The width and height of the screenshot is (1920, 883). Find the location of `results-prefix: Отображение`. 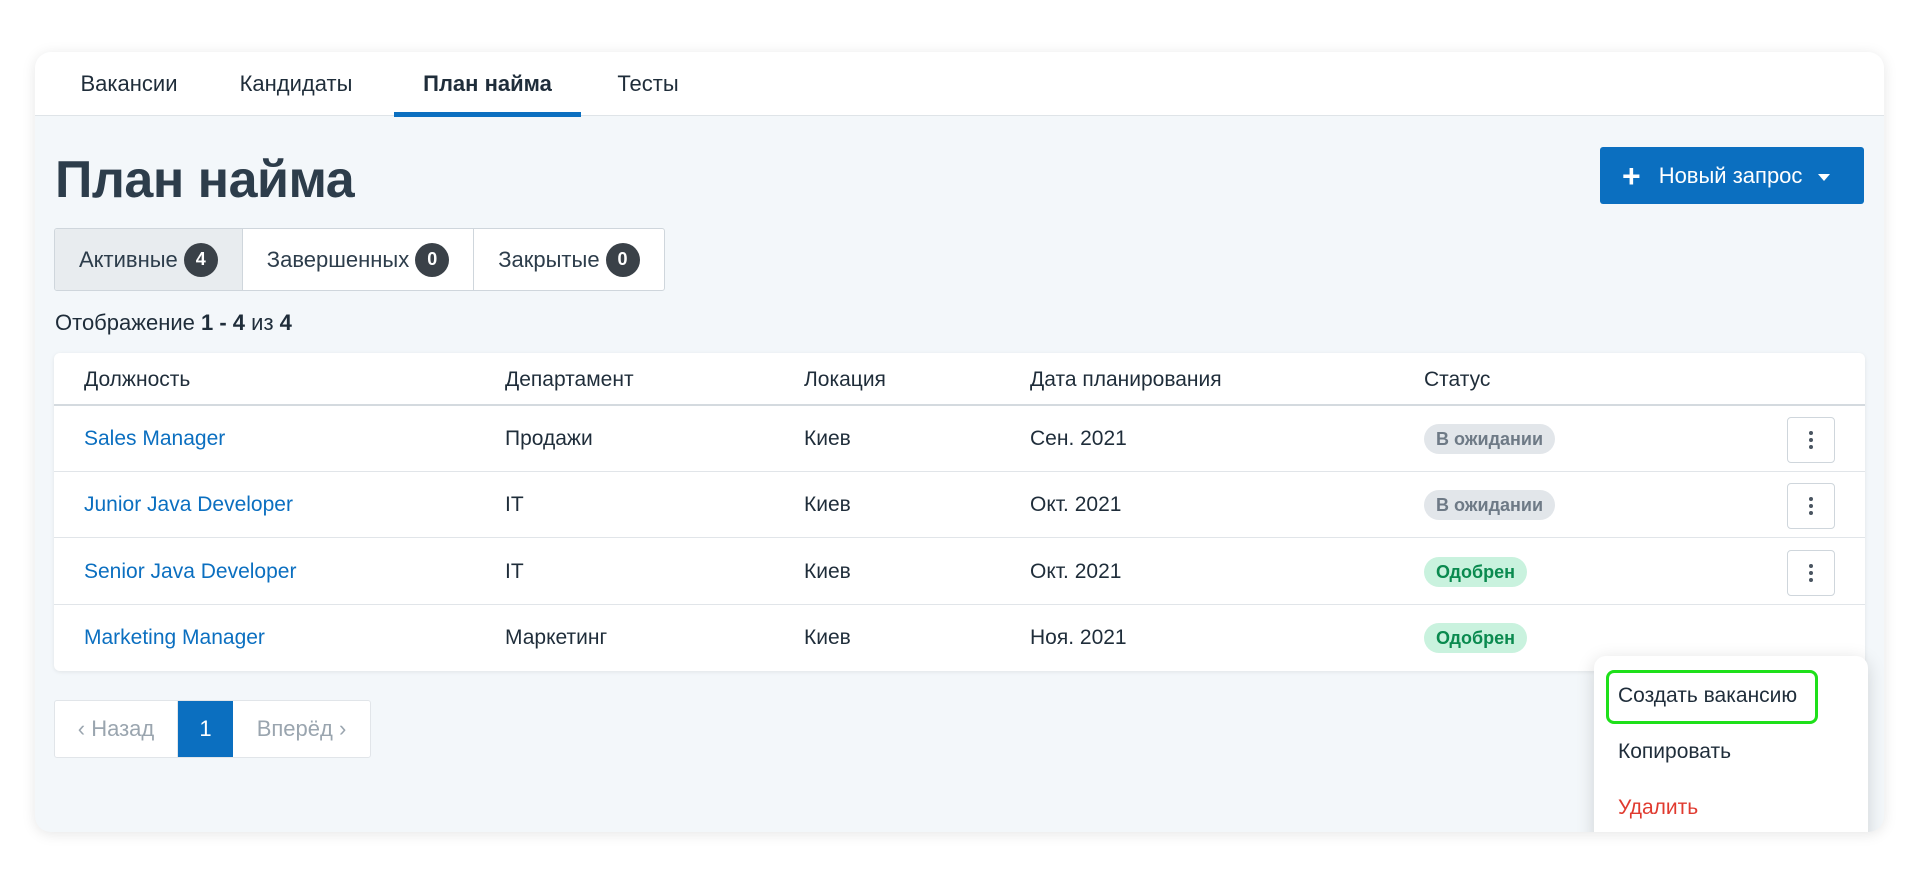

results-prefix: Отображение is located at coordinates (125, 322).